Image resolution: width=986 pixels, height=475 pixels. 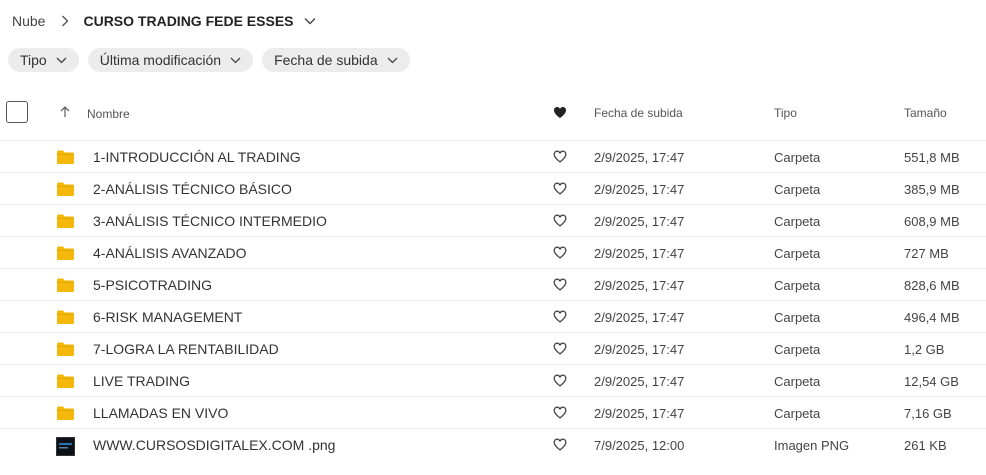 I want to click on filter-upload-date-chip: Fecha de subida, so click(x=336, y=60).